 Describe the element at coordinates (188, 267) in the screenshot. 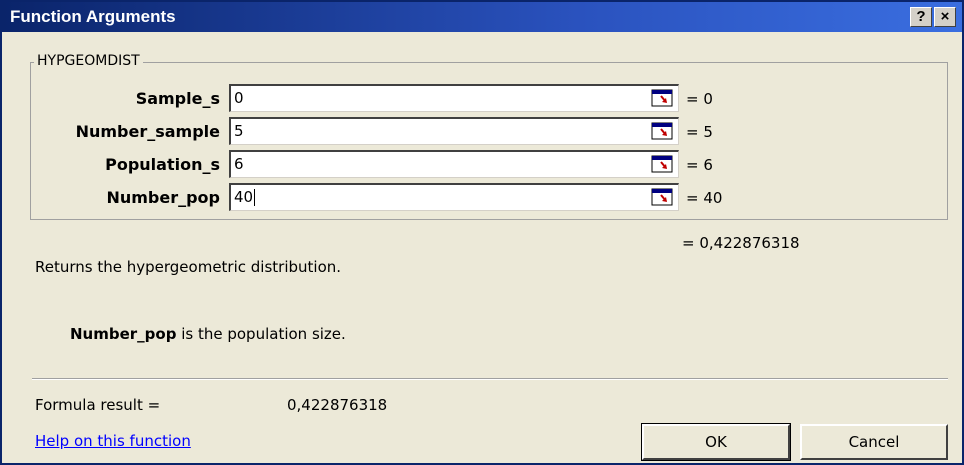

I see `function-description: Returns the hypergeometric distribution.` at that location.